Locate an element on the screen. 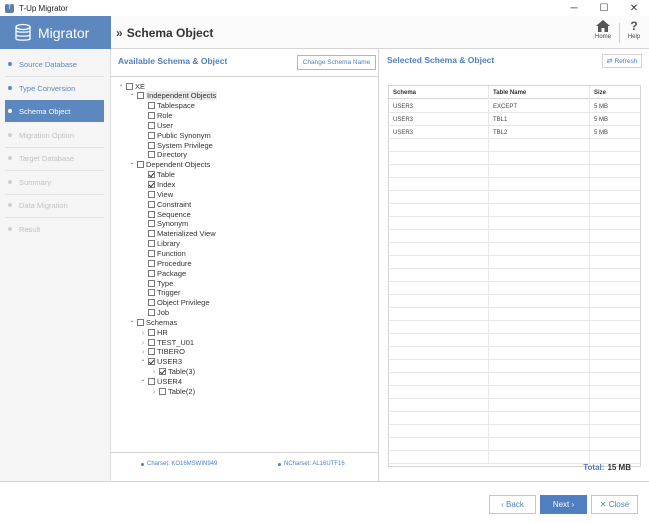 This screenshot has height=523, width=649. back-button: ‹ Back is located at coordinates (512, 504).